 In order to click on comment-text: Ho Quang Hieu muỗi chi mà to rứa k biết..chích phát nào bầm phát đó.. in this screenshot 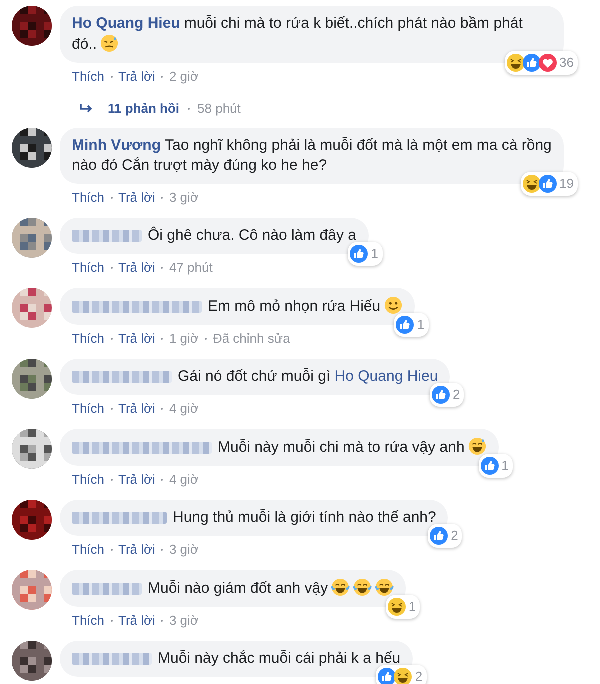, I will do `click(297, 34)`.